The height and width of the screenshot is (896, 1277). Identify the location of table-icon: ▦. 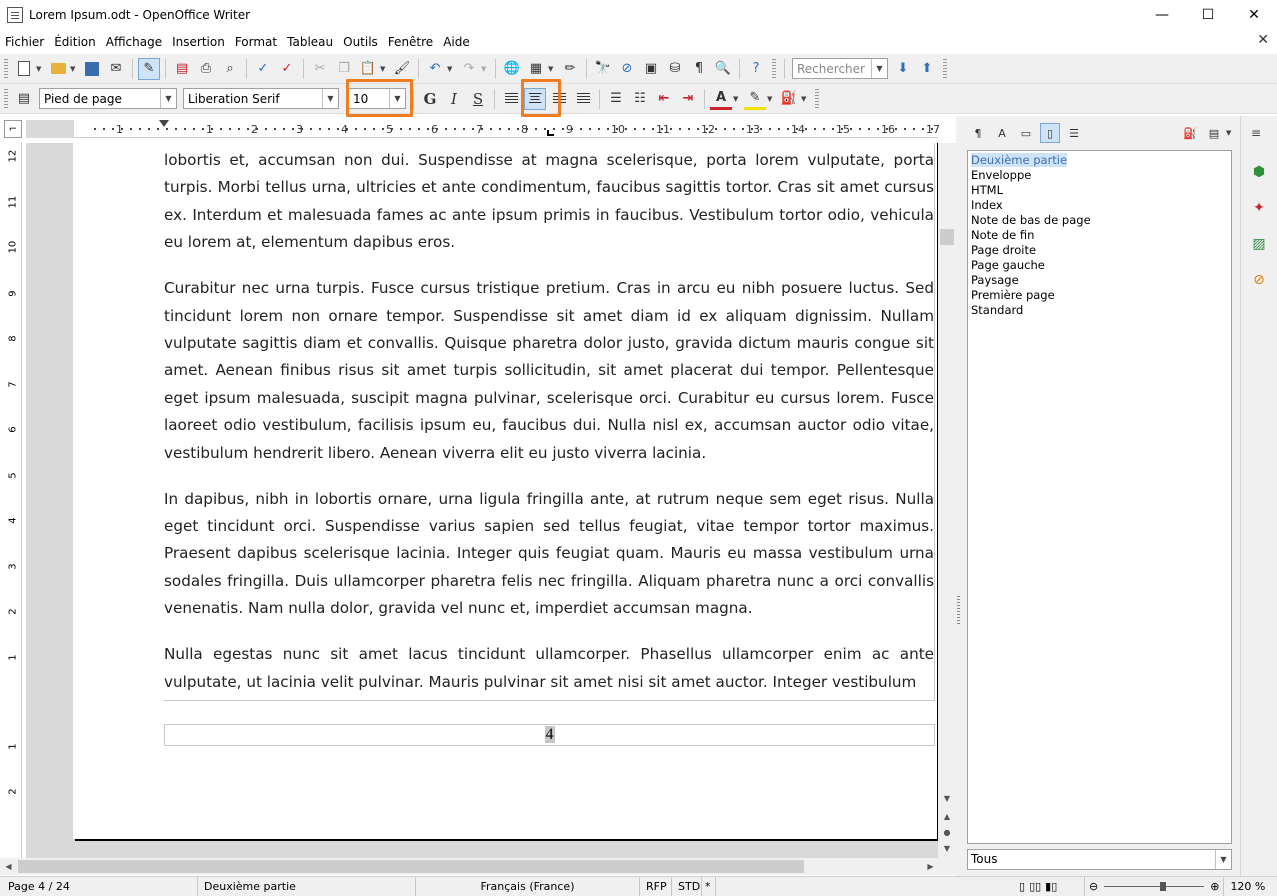
(536, 69).